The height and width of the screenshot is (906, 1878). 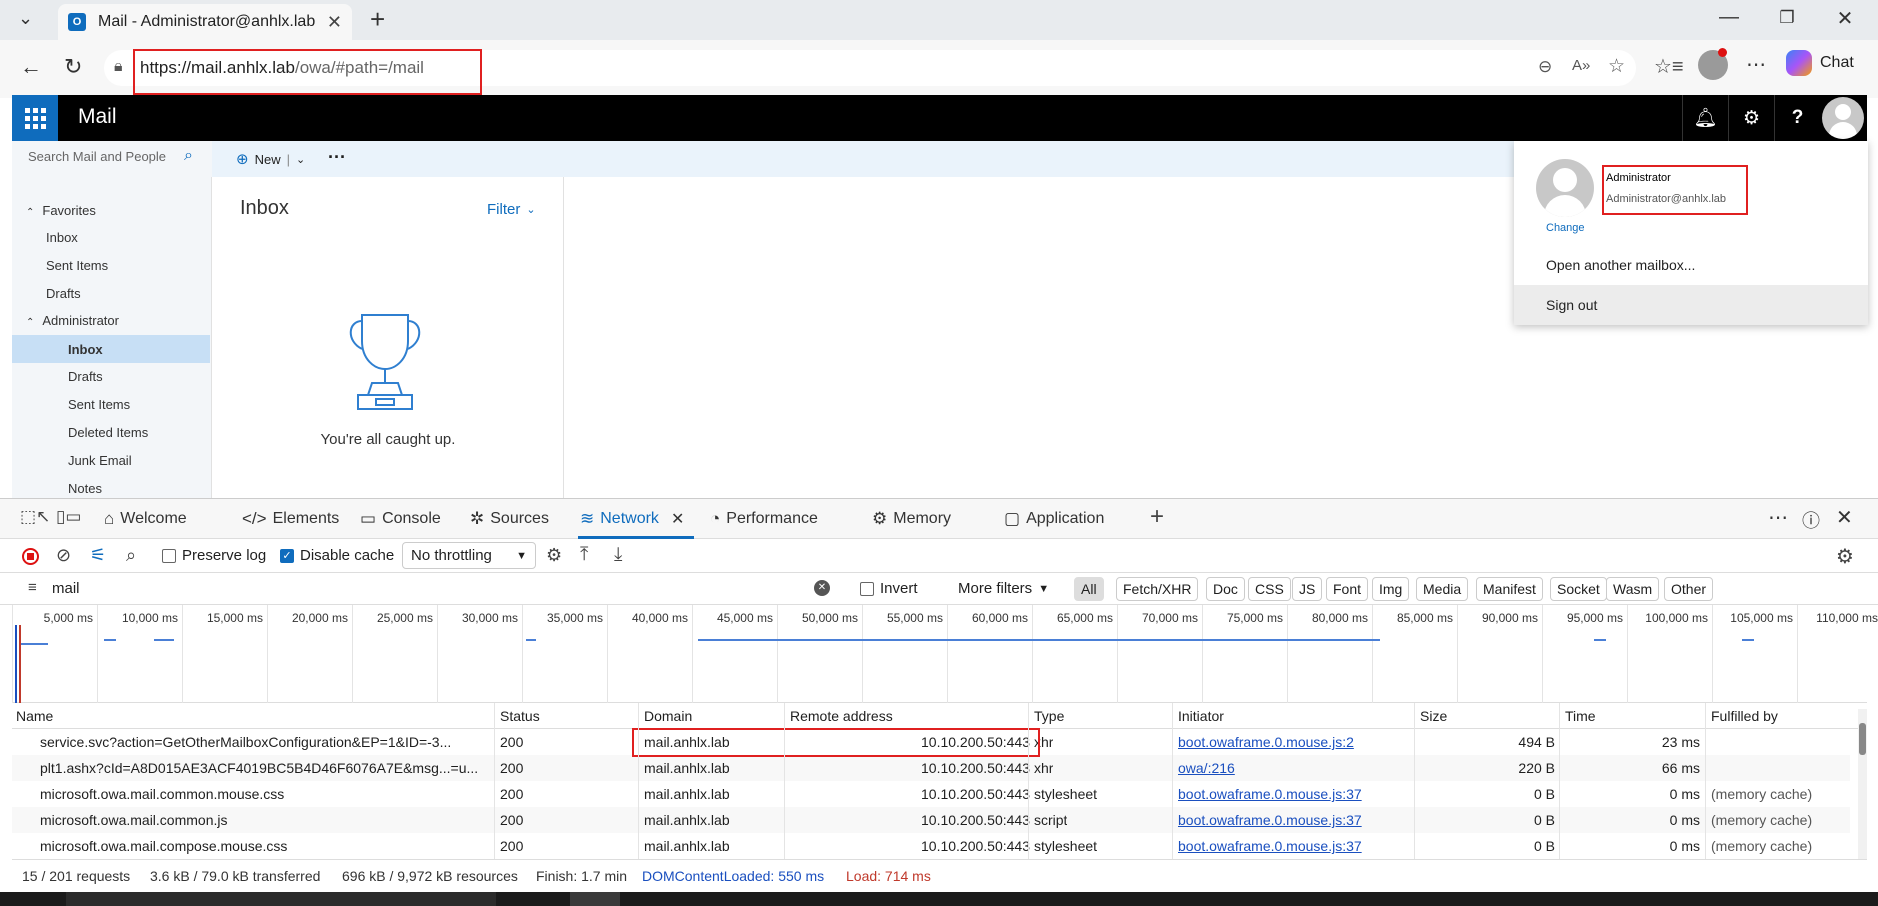 I want to click on column-header-type: Type, so click(x=1049, y=716).